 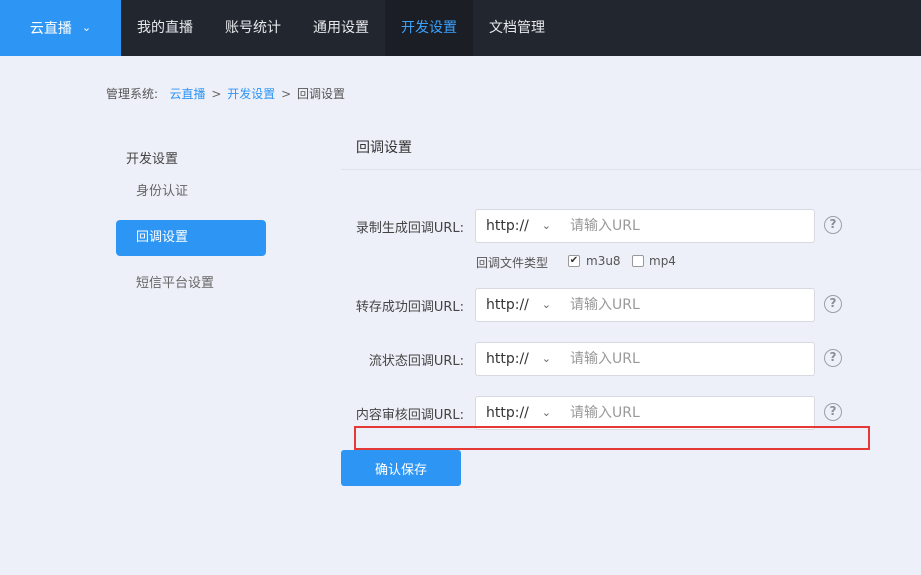 I want to click on sidebar-item-callback: 回调设置, so click(x=191, y=238).